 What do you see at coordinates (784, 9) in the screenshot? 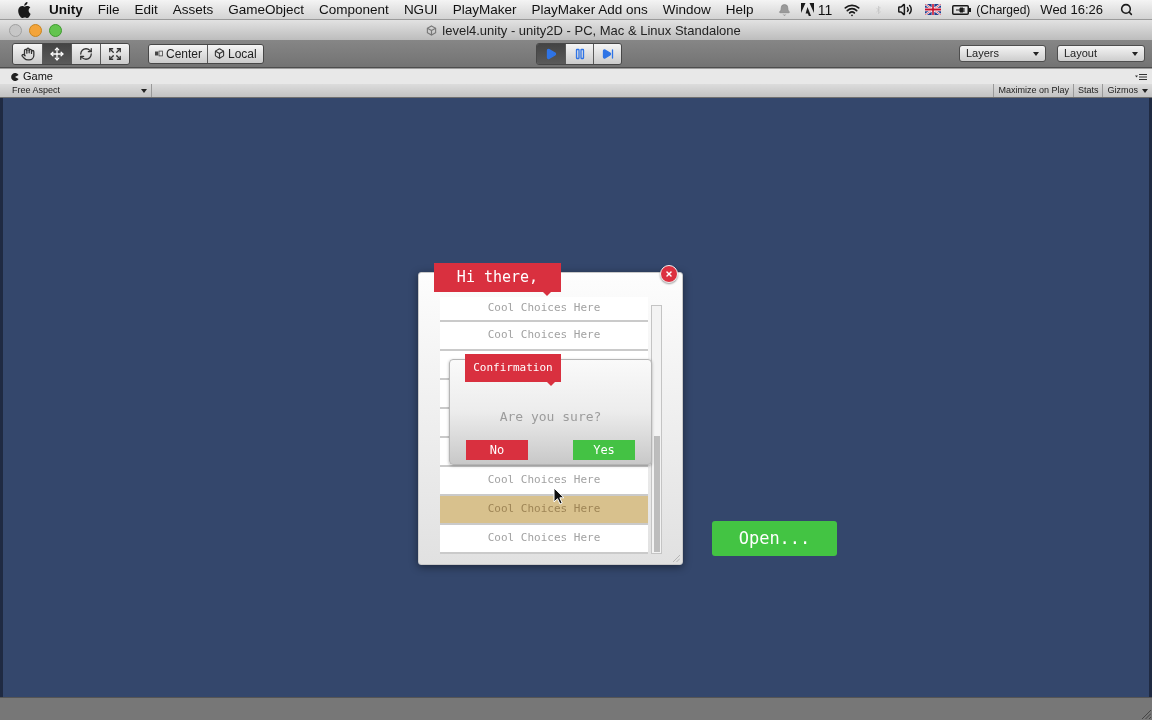
I see `bell-icon` at bounding box center [784, 9].